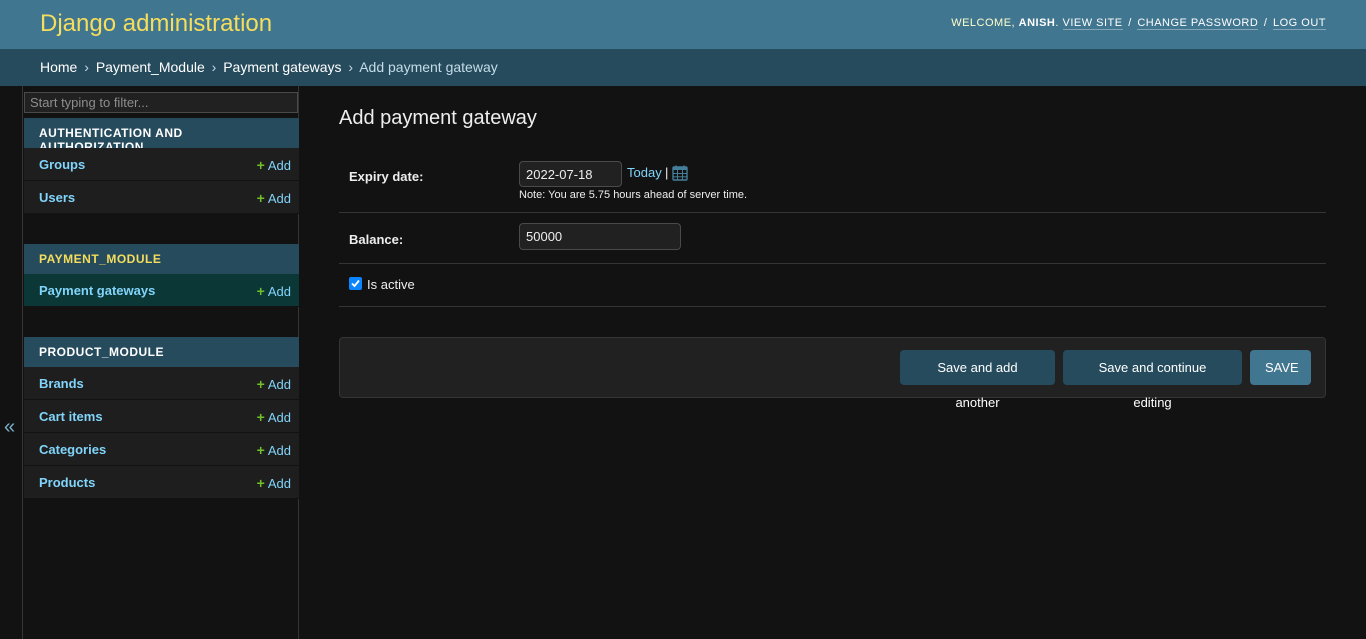 The width and height of the screenshot is (1366, 639). Describe the element at coordinates (150, 67) in the screenshot. I see `breadcrumb-module: Payment_Module` at that location.